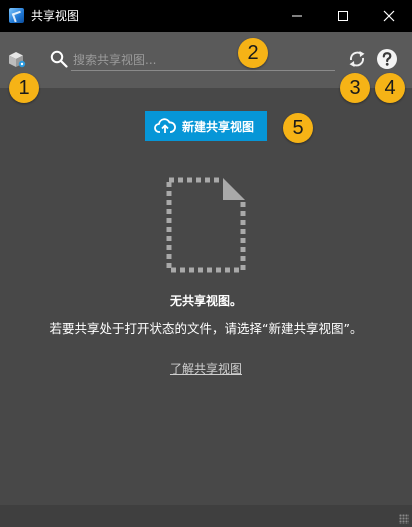  I want to click on close-button, so click(389, 16).